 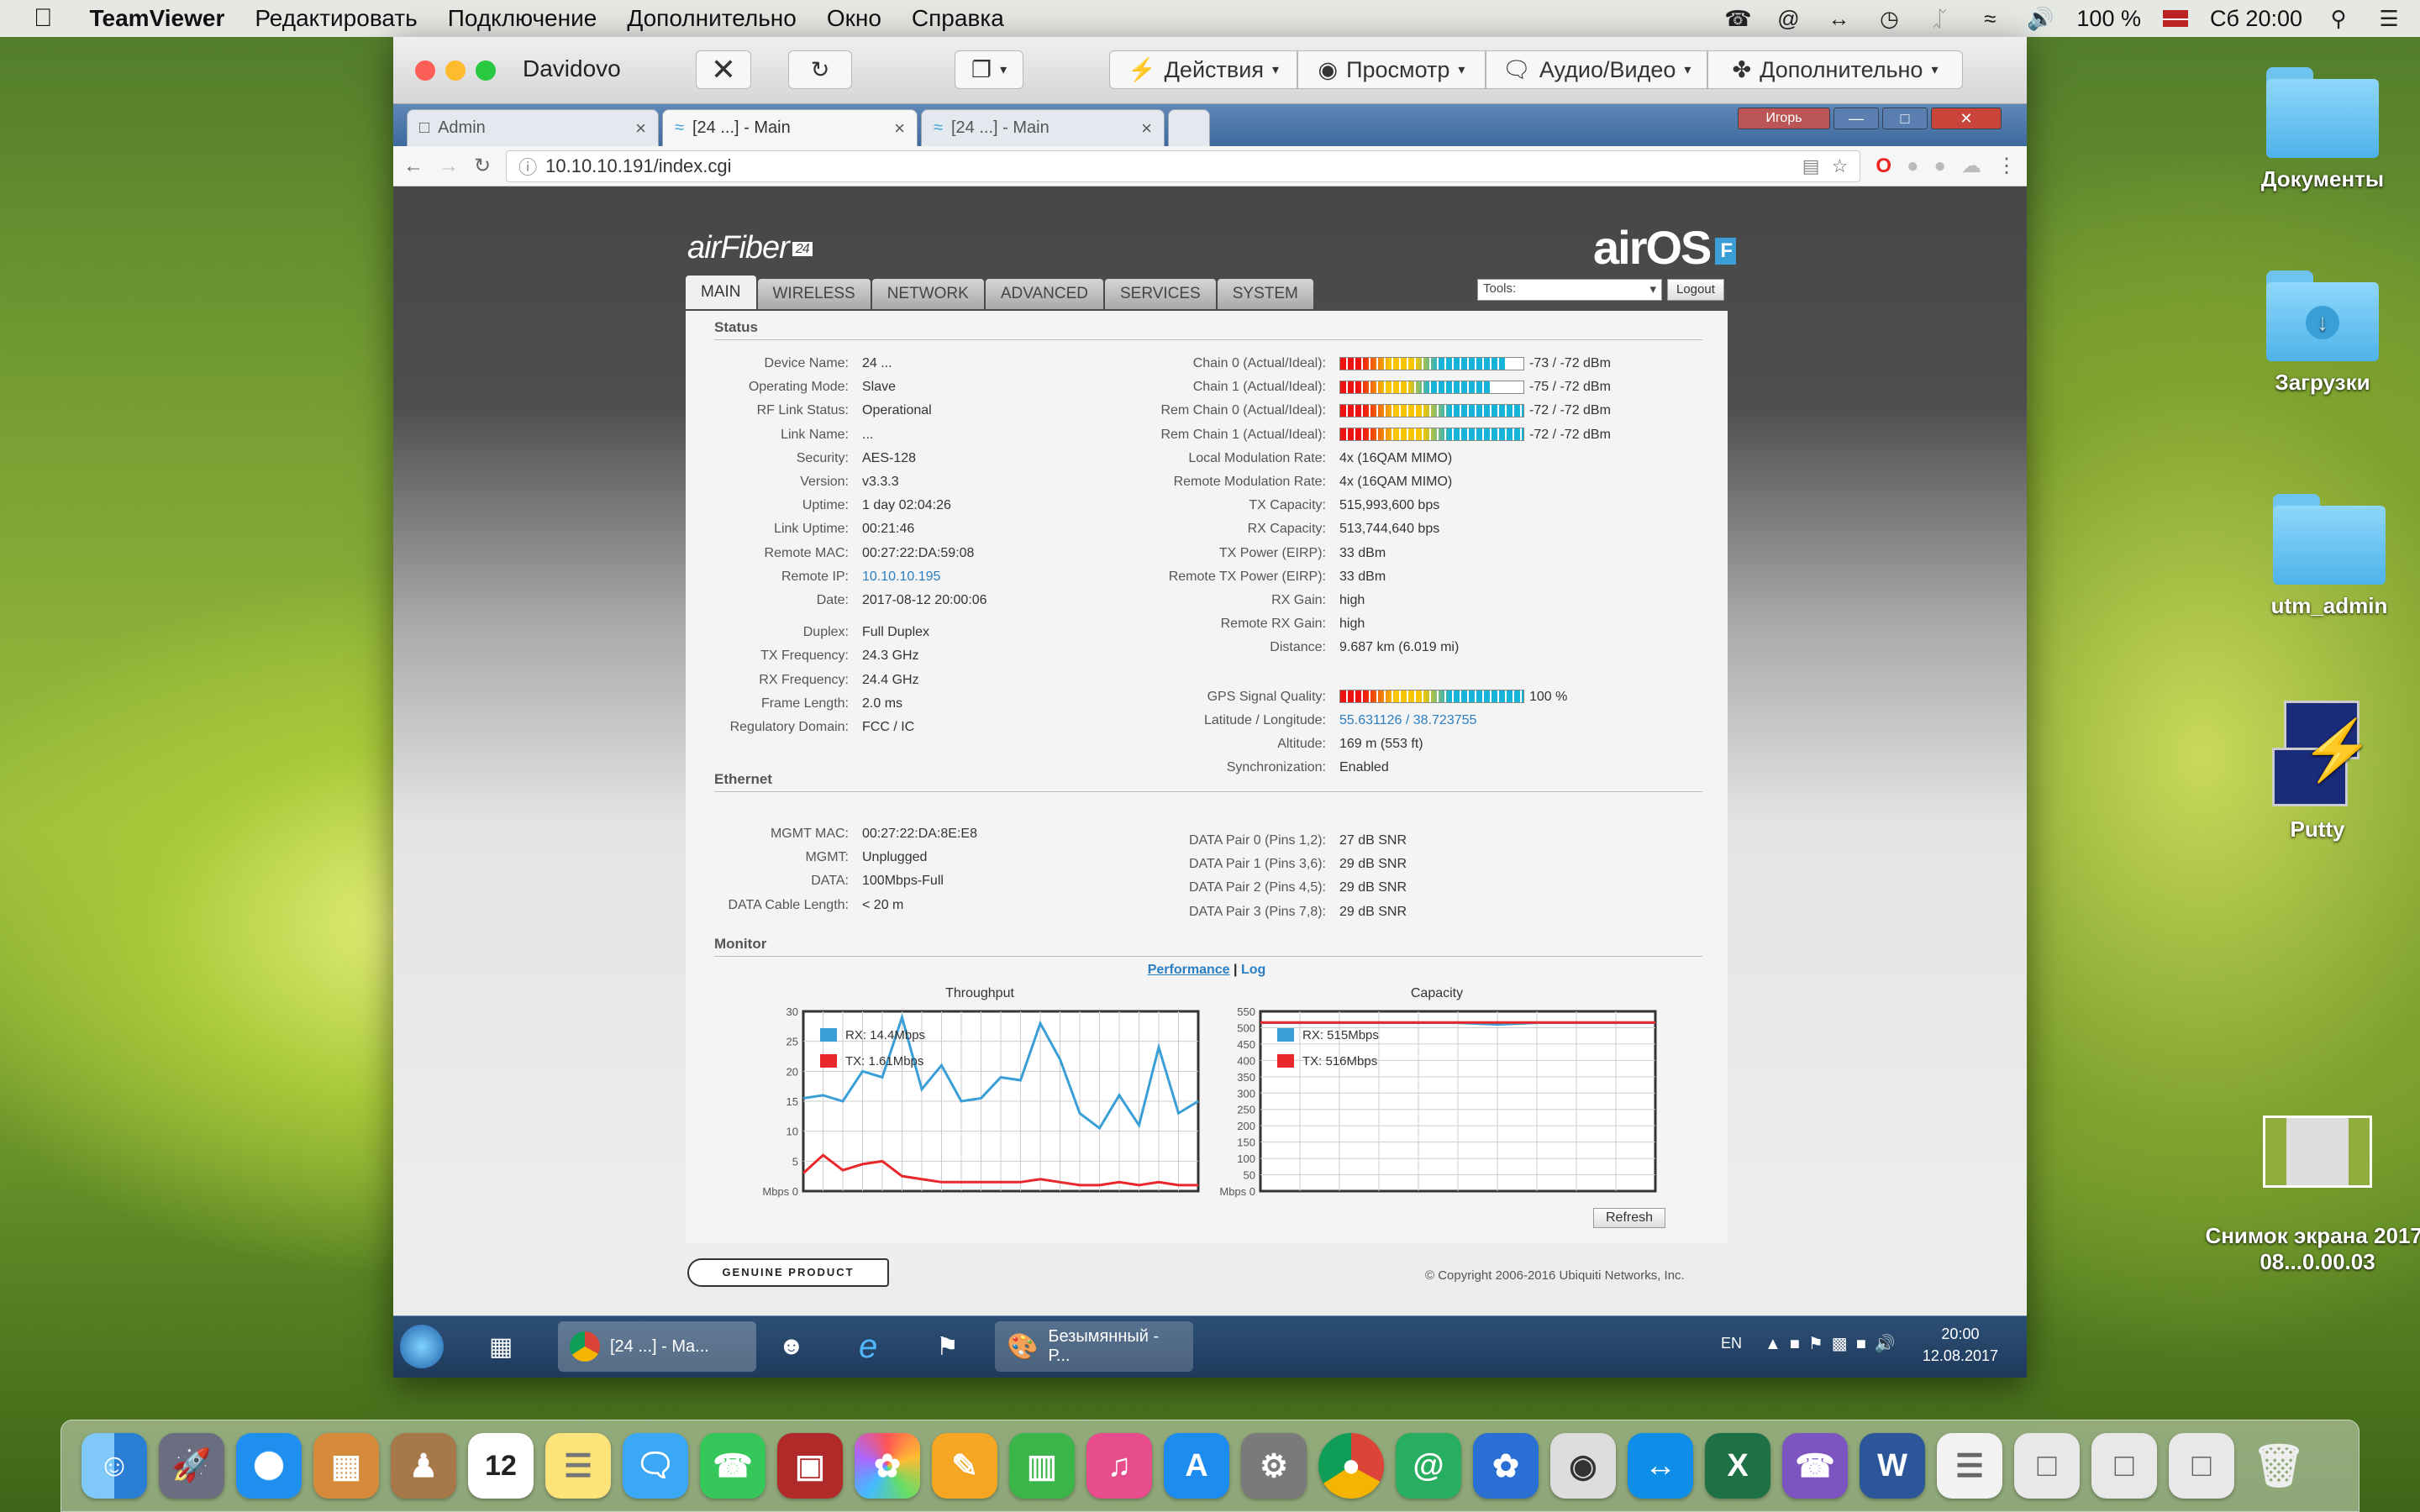 What do you see at coordinates (1189, 127) in the screenshot?
I see `new-tab-button` at bounding box center [1189, 127].